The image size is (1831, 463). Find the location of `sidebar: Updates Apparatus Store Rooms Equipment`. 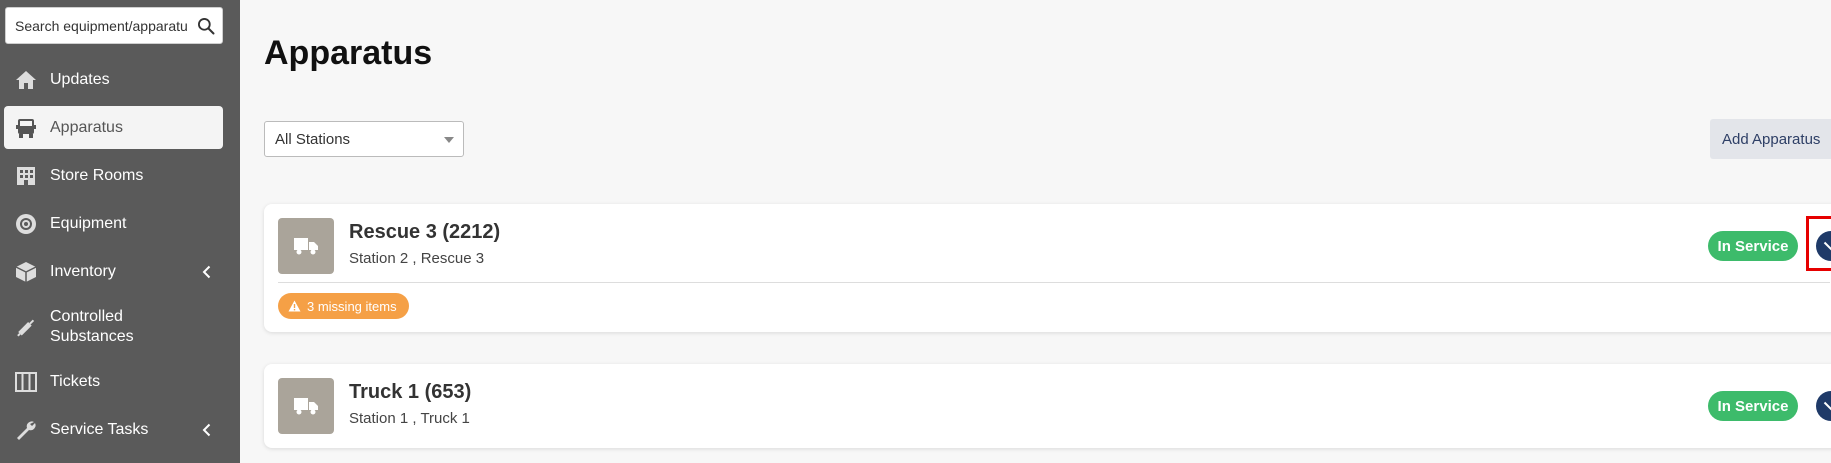

sidebar: Updates Apparatus Store Rooms Equipment is located at coordinates (120, 231).